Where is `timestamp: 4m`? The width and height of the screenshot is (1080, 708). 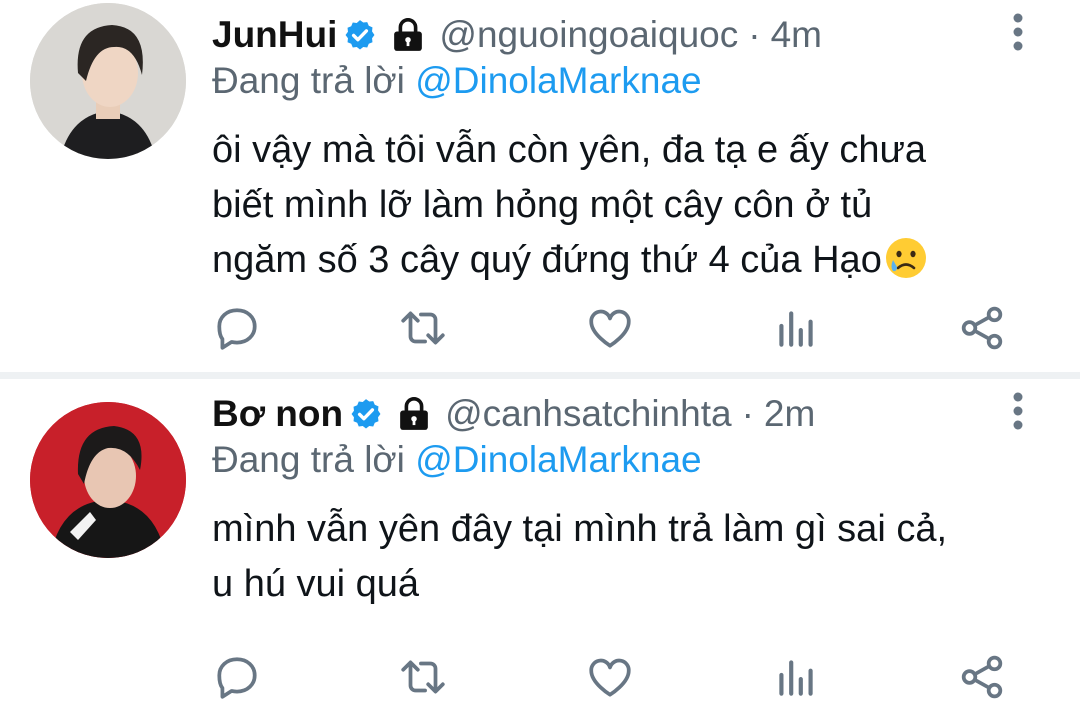 timestamp: 4m is located at coordinates (796, 35).